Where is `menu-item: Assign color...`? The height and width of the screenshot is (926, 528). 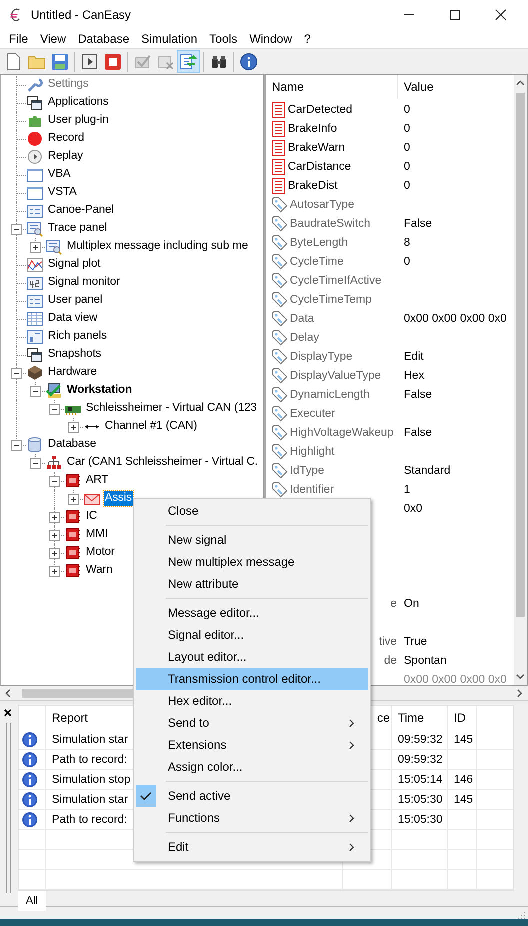 menu-item: Assign color... is located at coordinates (252, 767).